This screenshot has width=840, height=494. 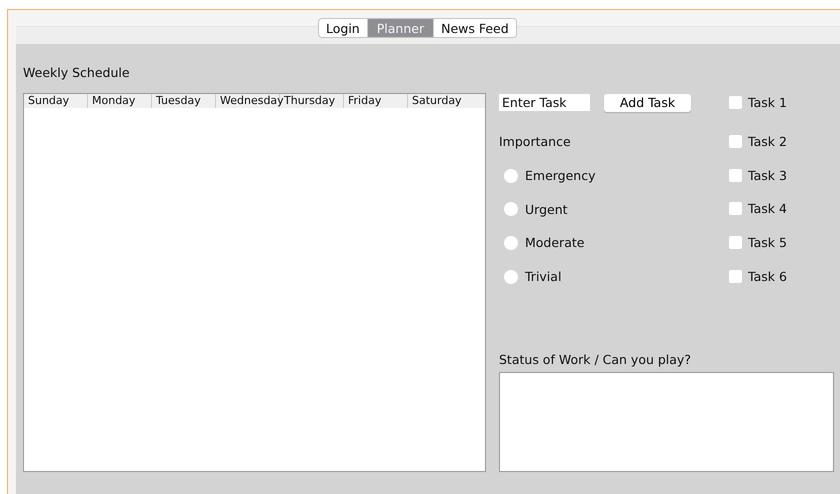 I want to click on checkbox-label: Task 3, so click(x=767, y=175).